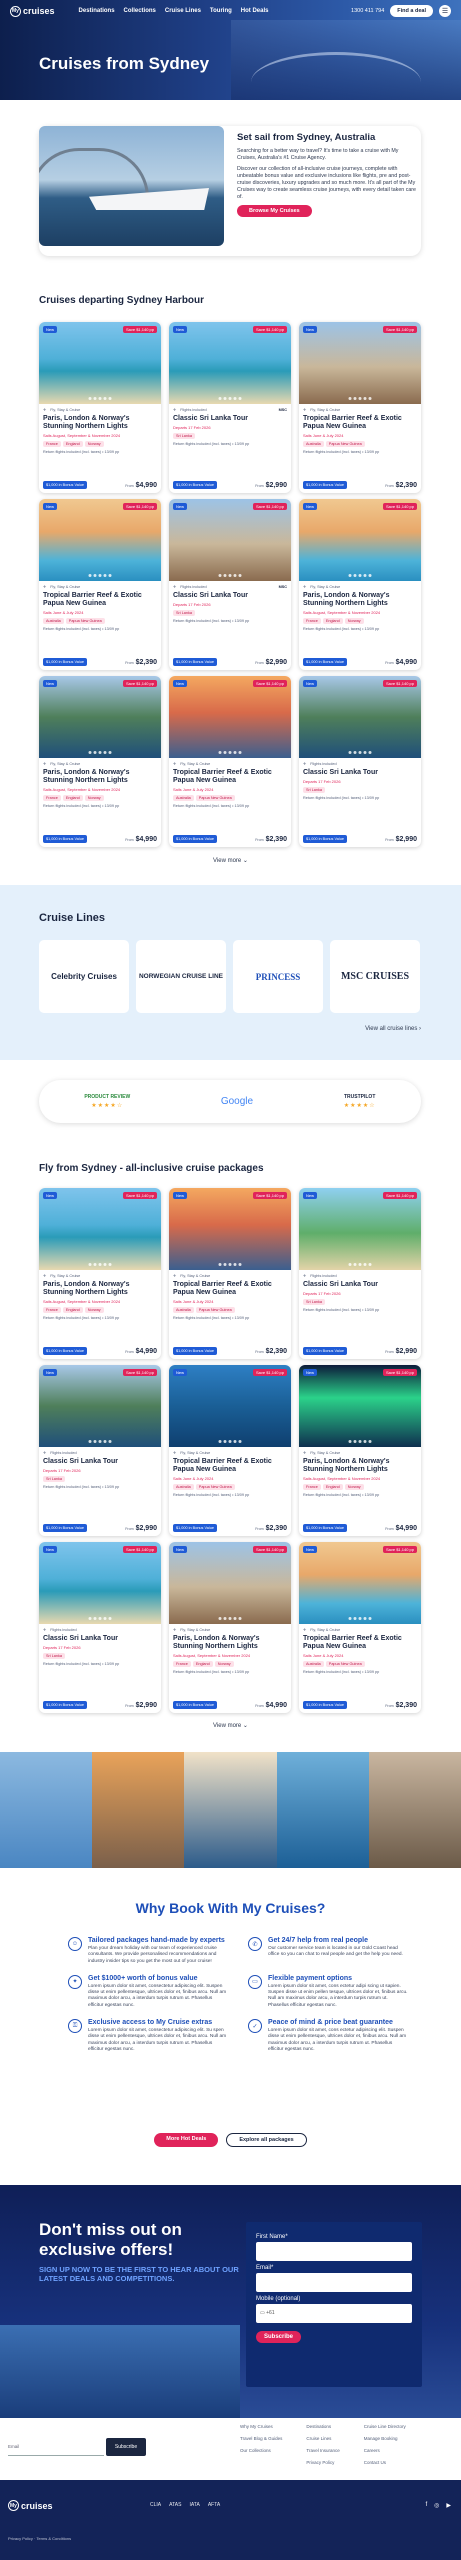 This screenshot has width=461, height=2560. What do you see at coordinates (367, 11) in the screenshot?
I see `phone-number: 1300 411 794` at bounding box center [367, 11].